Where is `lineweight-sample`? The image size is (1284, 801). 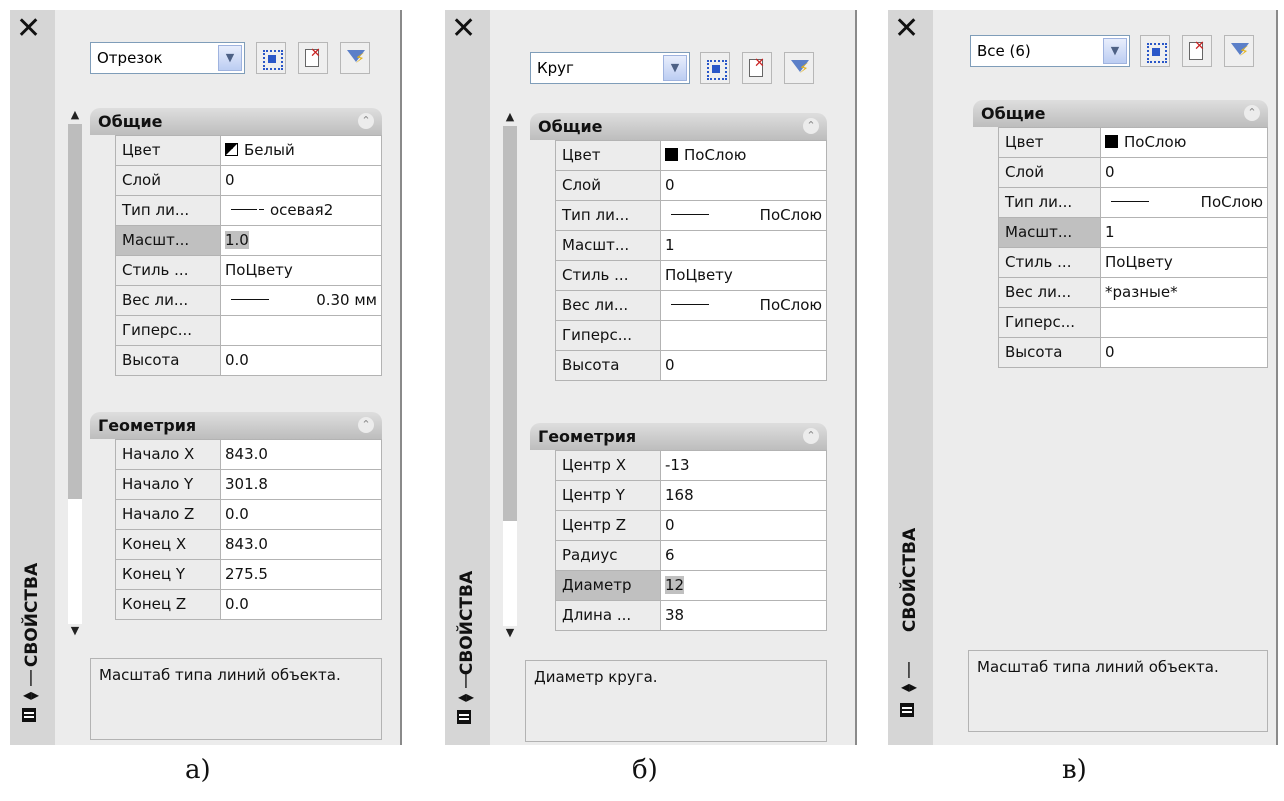
lineweight-sample is located at coordinates (690, 304).